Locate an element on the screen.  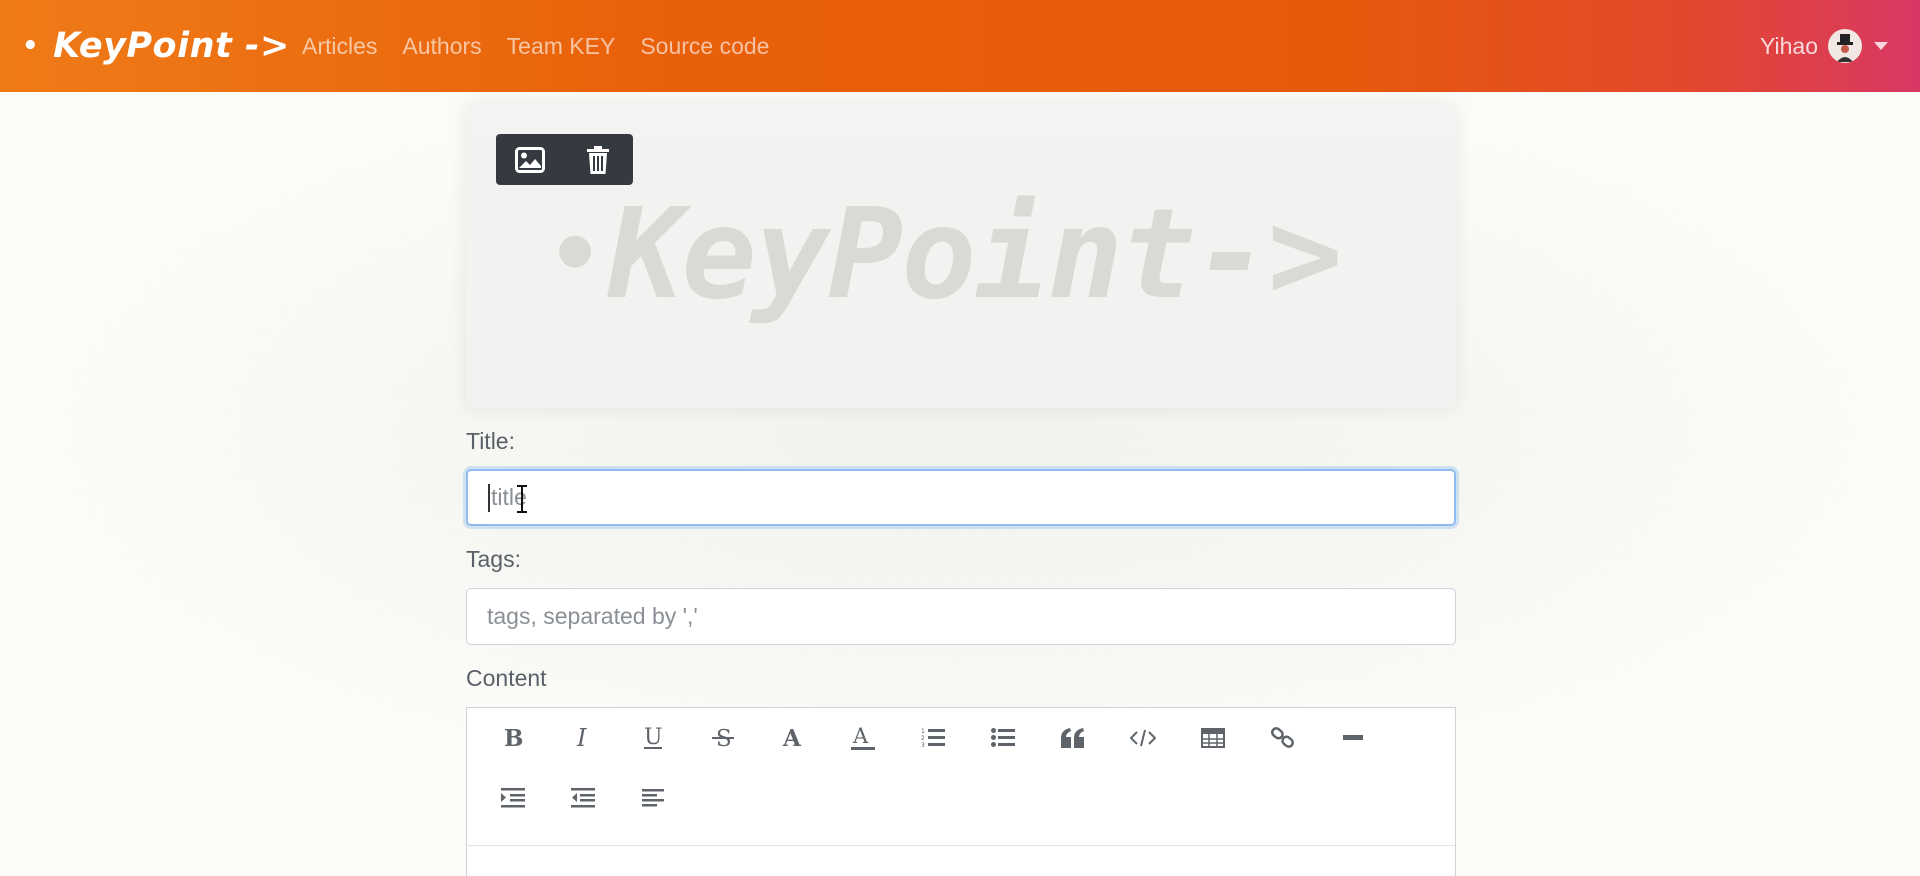
title-input: title is located at coordinates (961, 497).